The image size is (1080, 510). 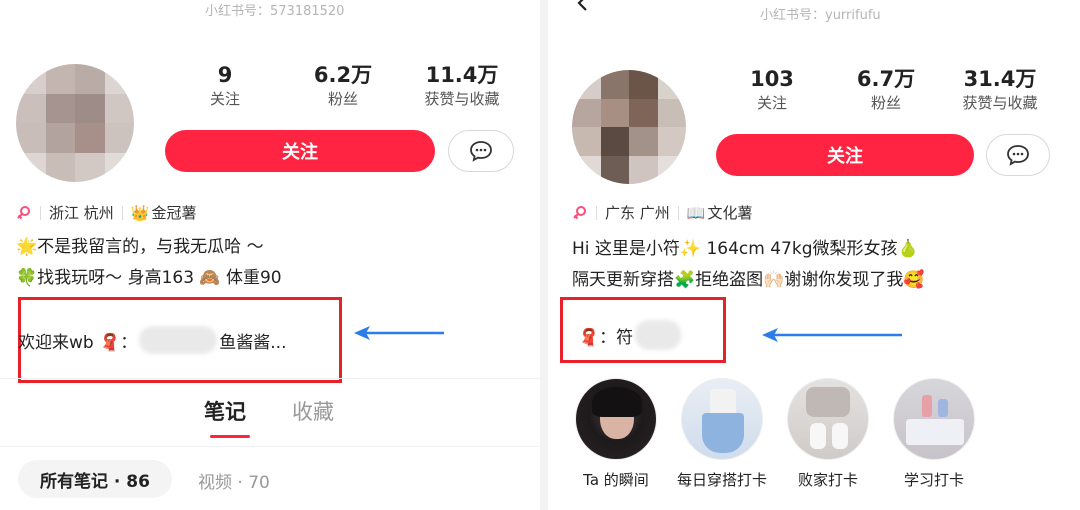 What do you see at coordinates (140, 247) in the screenshot?
I see `bio-line: 🌟不是我留言的，与我无瓜哈 ～` at bounding box center [140, 247].